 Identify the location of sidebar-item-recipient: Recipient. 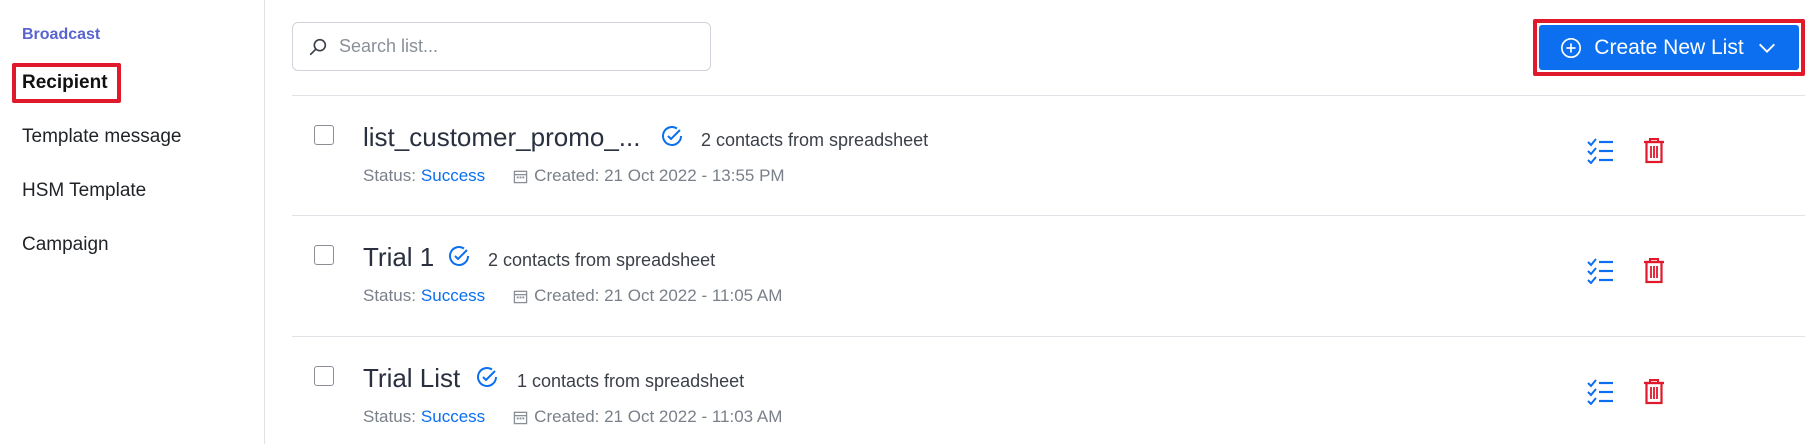
(65, 83).